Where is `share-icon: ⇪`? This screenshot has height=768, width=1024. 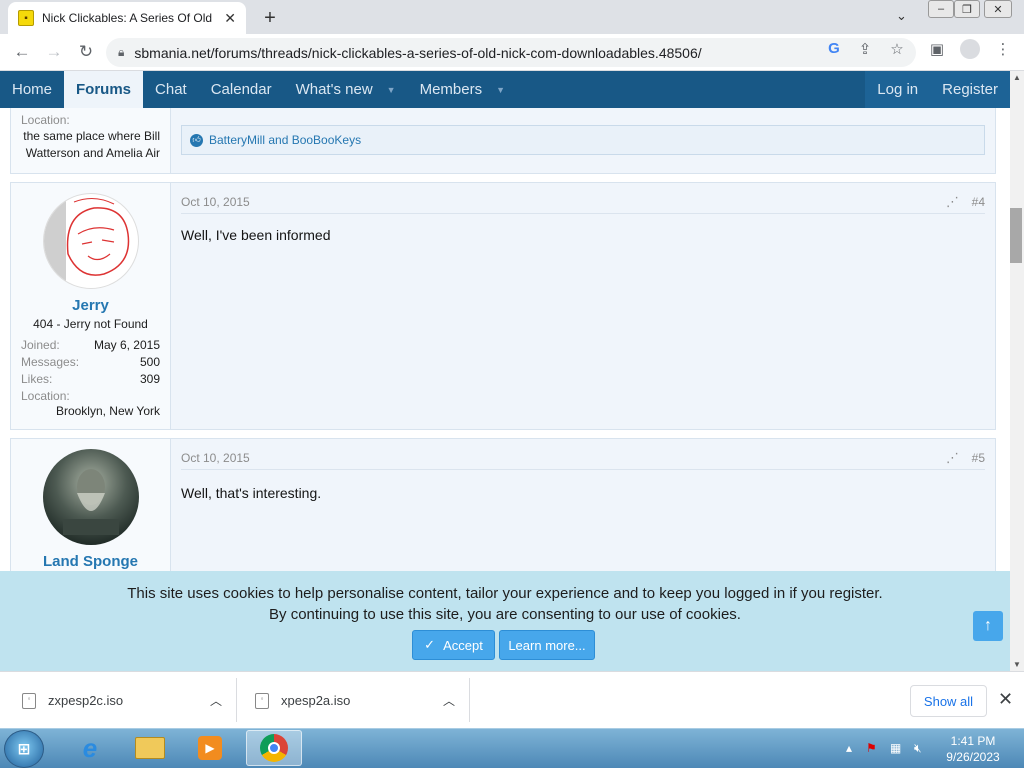
share-icon: ⇪ is located at coordinates (865, 49).